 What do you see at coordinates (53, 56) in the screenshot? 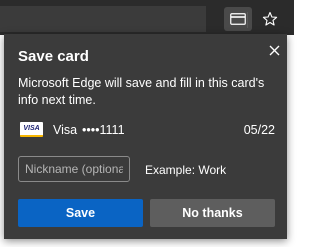
I see `dialog-title: Save card` at bounding box center [53, 56].